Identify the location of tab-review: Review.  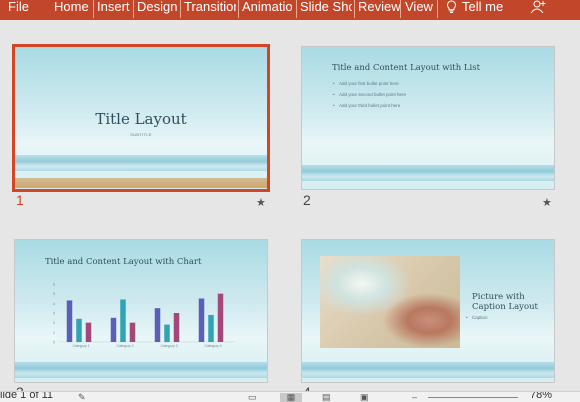
(379, 10).